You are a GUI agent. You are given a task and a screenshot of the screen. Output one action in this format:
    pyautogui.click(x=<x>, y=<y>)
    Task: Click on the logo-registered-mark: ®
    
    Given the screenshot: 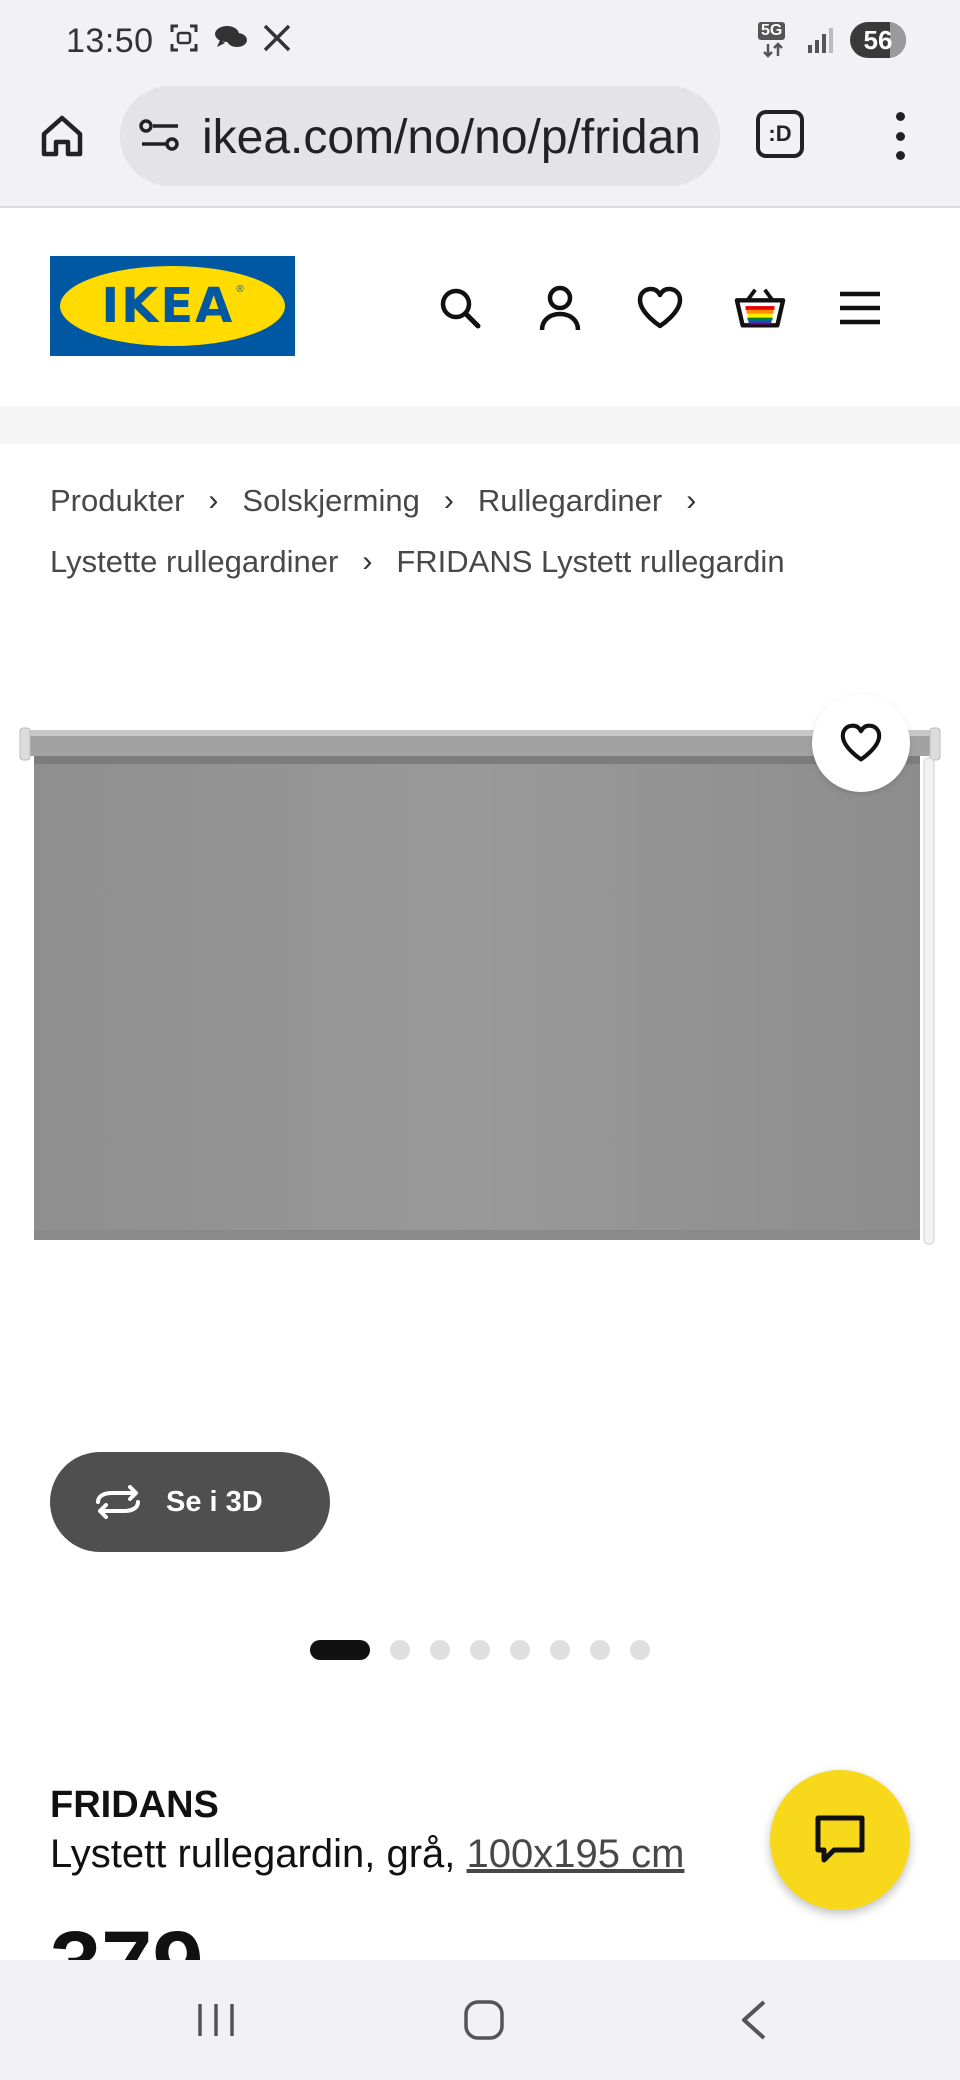 What is the action you would take?
    pyautogui.click(x=240, y=289)
    